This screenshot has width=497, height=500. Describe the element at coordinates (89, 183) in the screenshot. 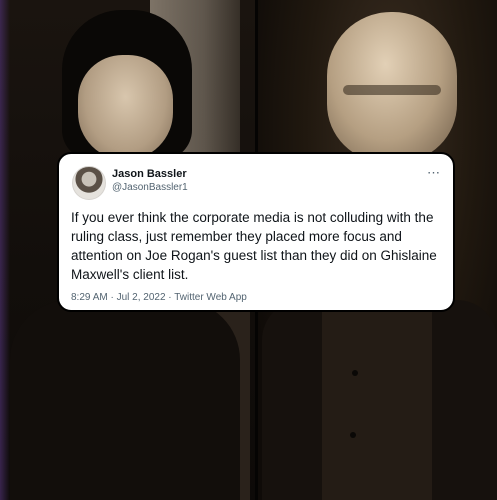

I see `avatar` at that location.